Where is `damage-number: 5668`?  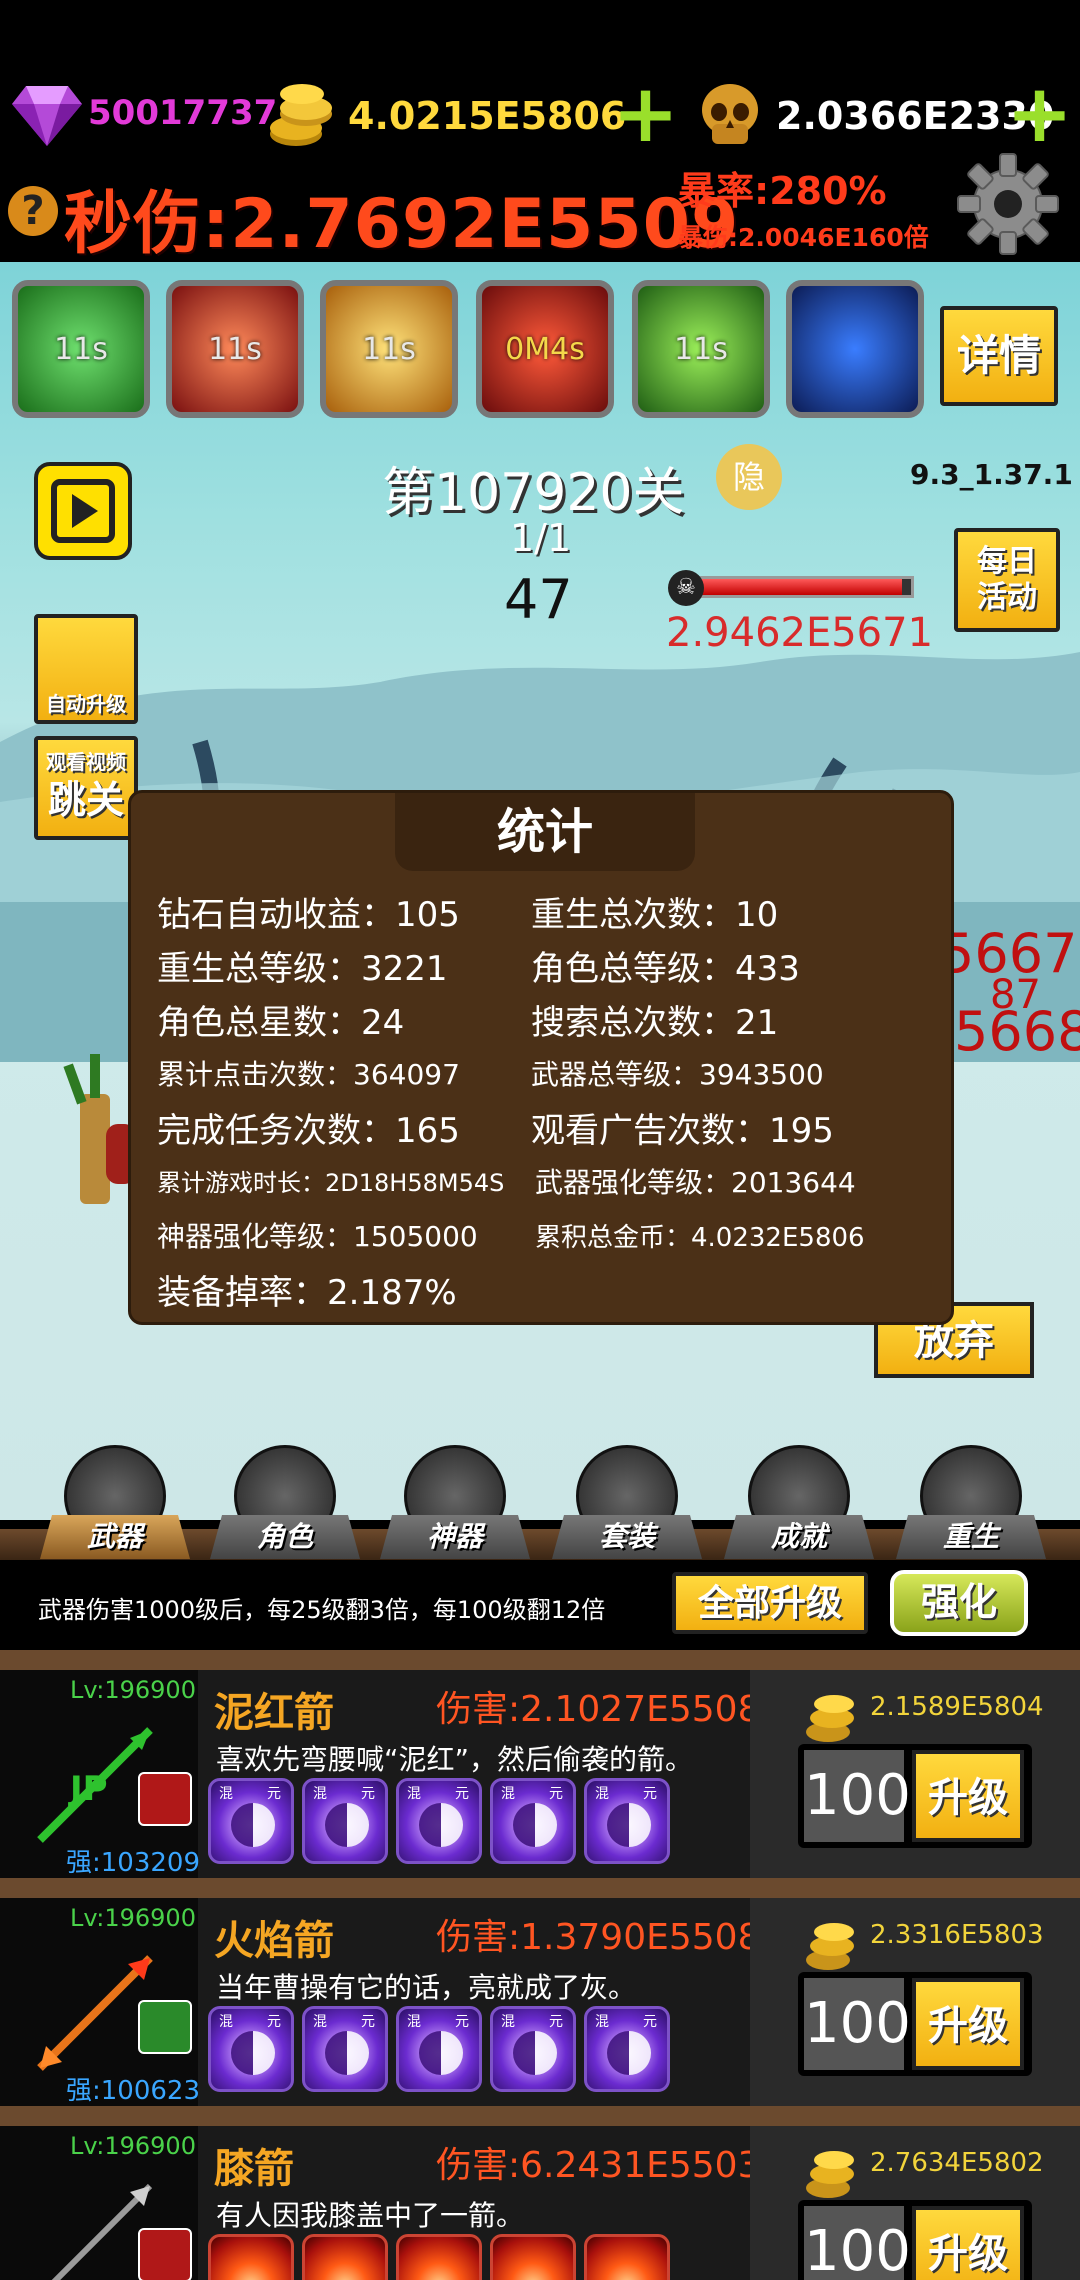 damage-number: 5668 is located at coordinates (1017, 1031).